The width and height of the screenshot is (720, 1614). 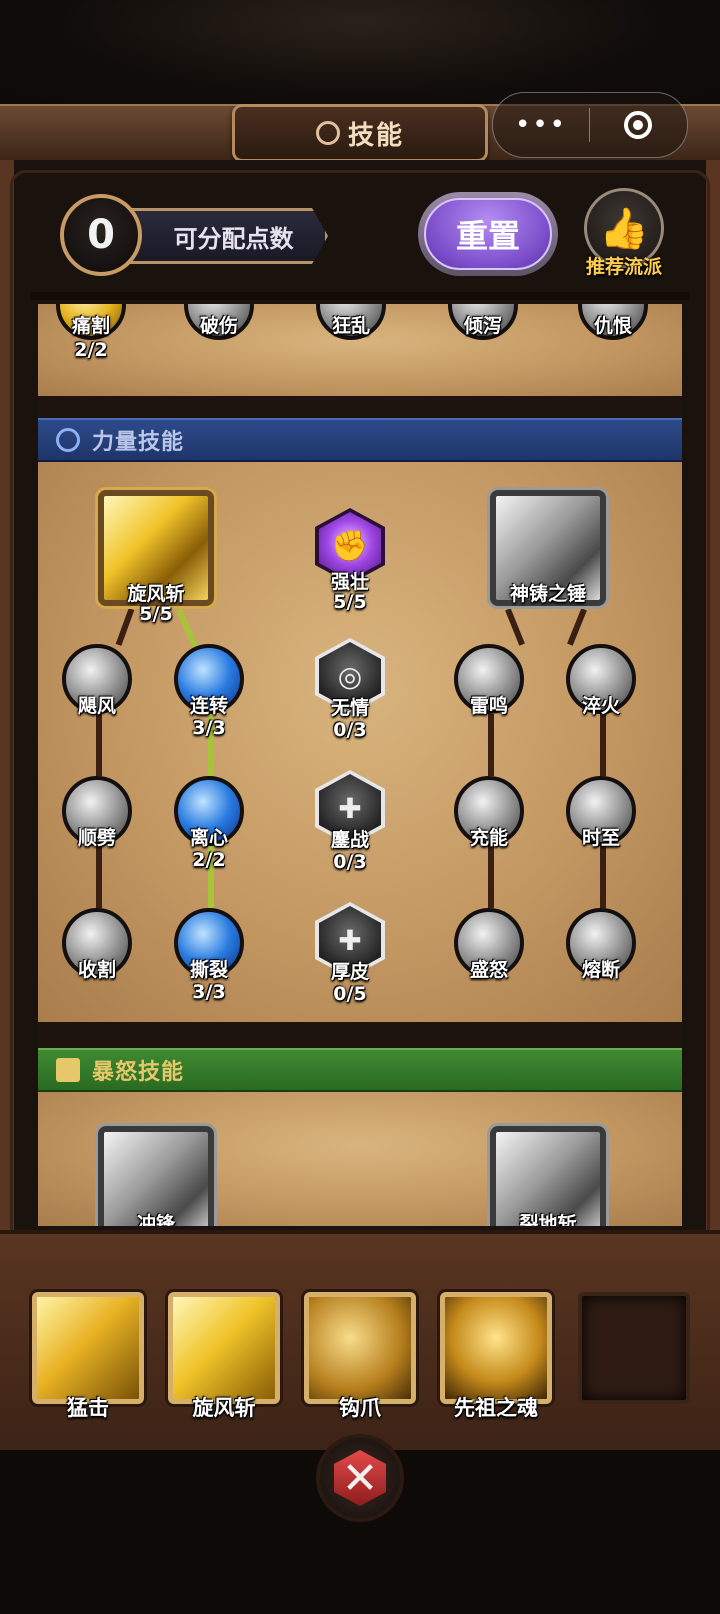 What do you see at coordinates (360, 1408) in the screenshot?
I see `slot-label: 钩爪` at bounding box center [360, 1408].